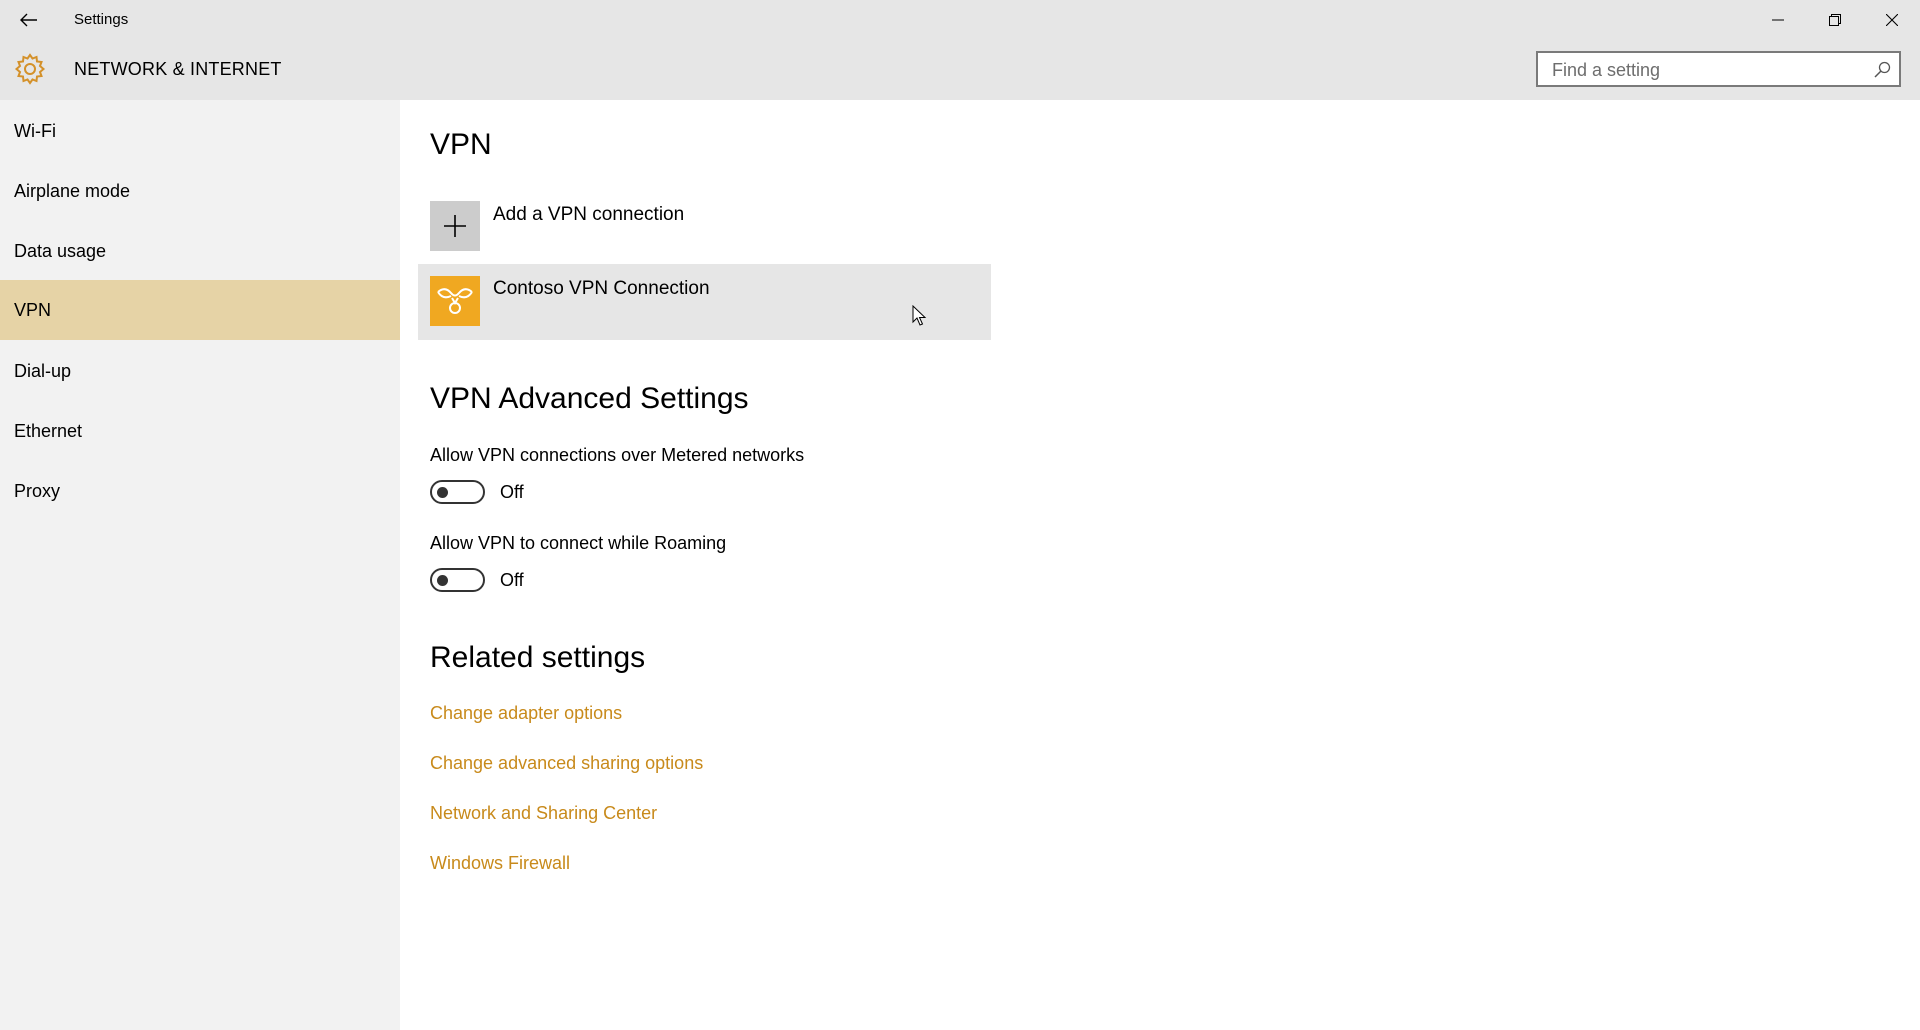 The width and height of the screenshot is (1920, 1030). What do you see at coordinates (526, 713) in the screenshot?
I see `change-adapter-options-link: Change adapter options` at bounding box center [526, 713].